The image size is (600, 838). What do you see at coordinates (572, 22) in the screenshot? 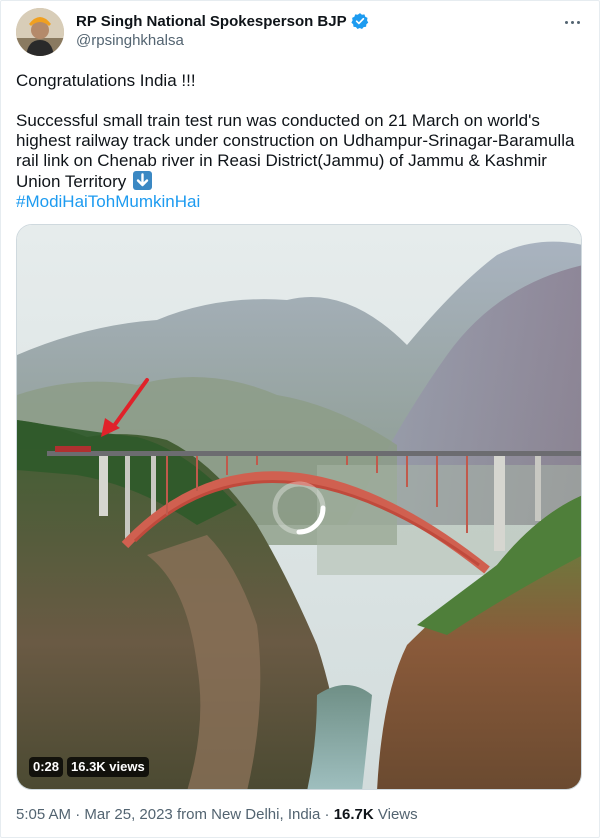
I see `more-options-icon` at bounding box center [572, 22].